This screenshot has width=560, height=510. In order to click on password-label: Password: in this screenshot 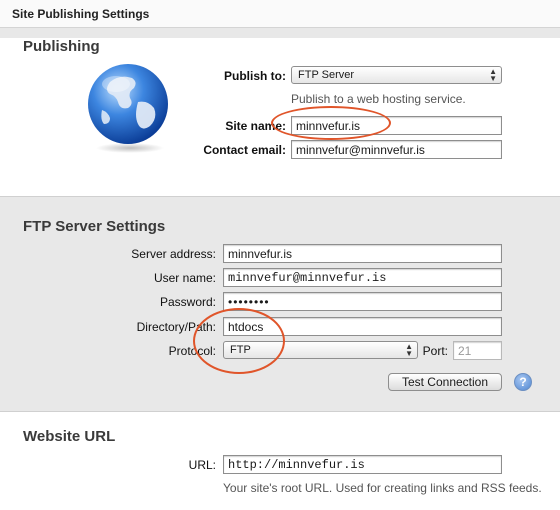, I will do `click(187, 302)`.